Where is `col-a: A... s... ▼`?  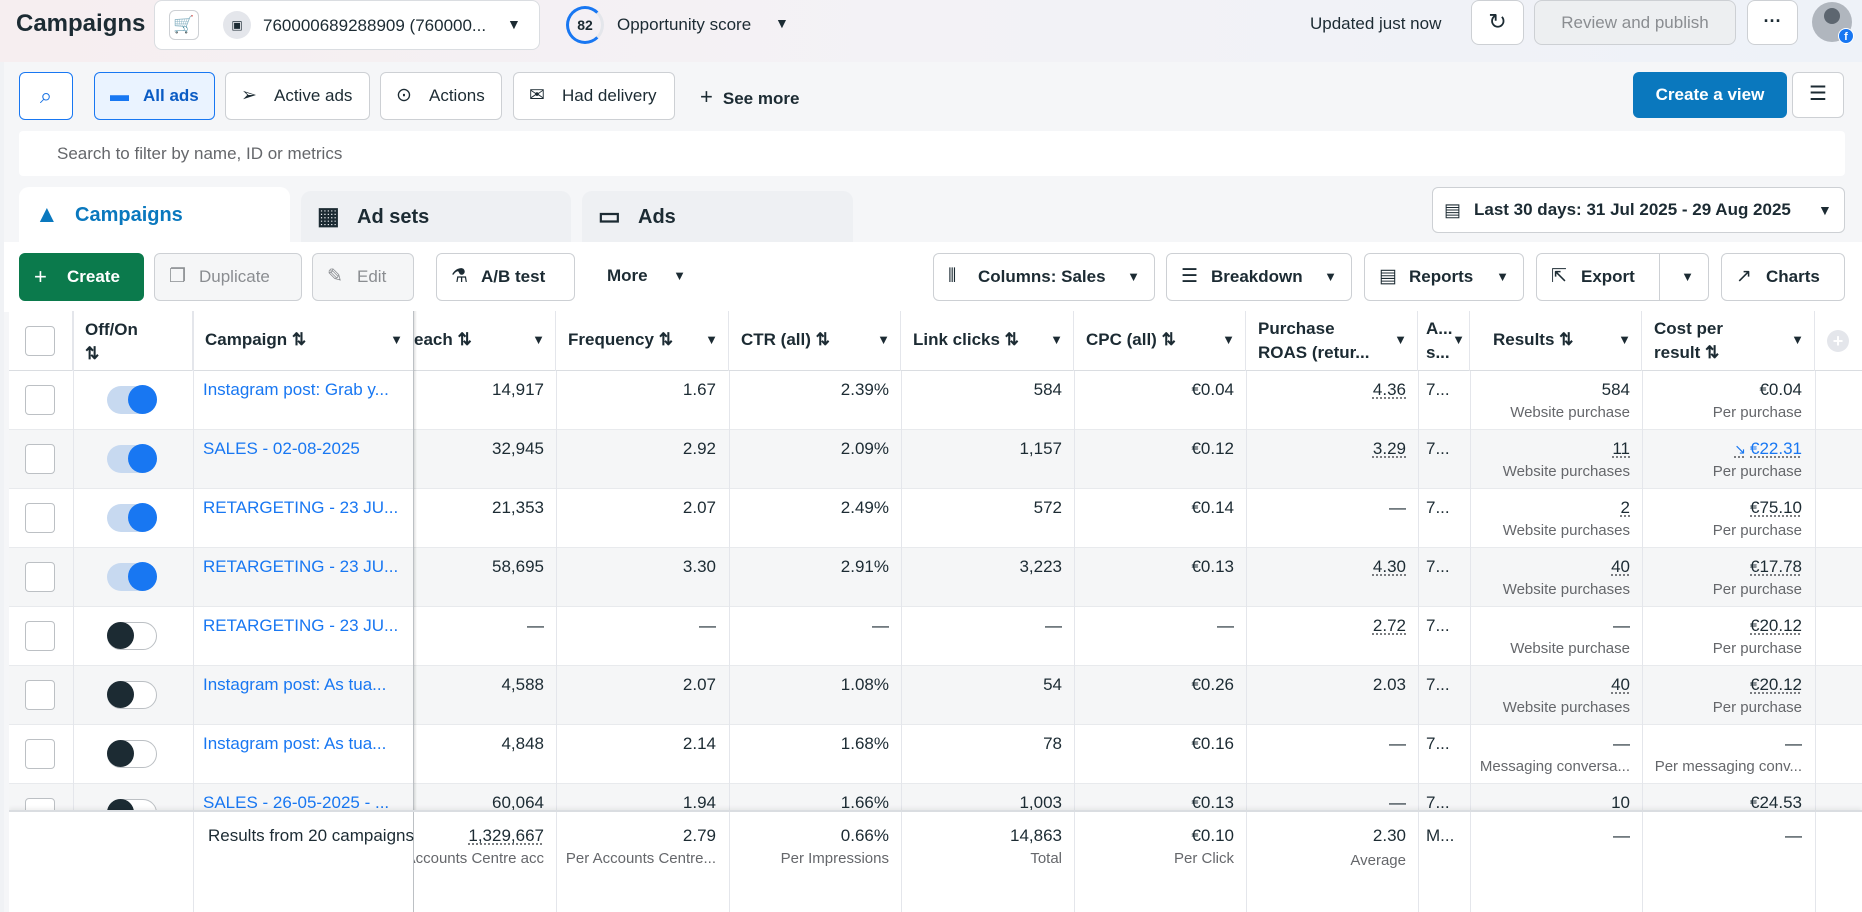
col-a: A... s... ▼ is located at coordinates (1444, 341).